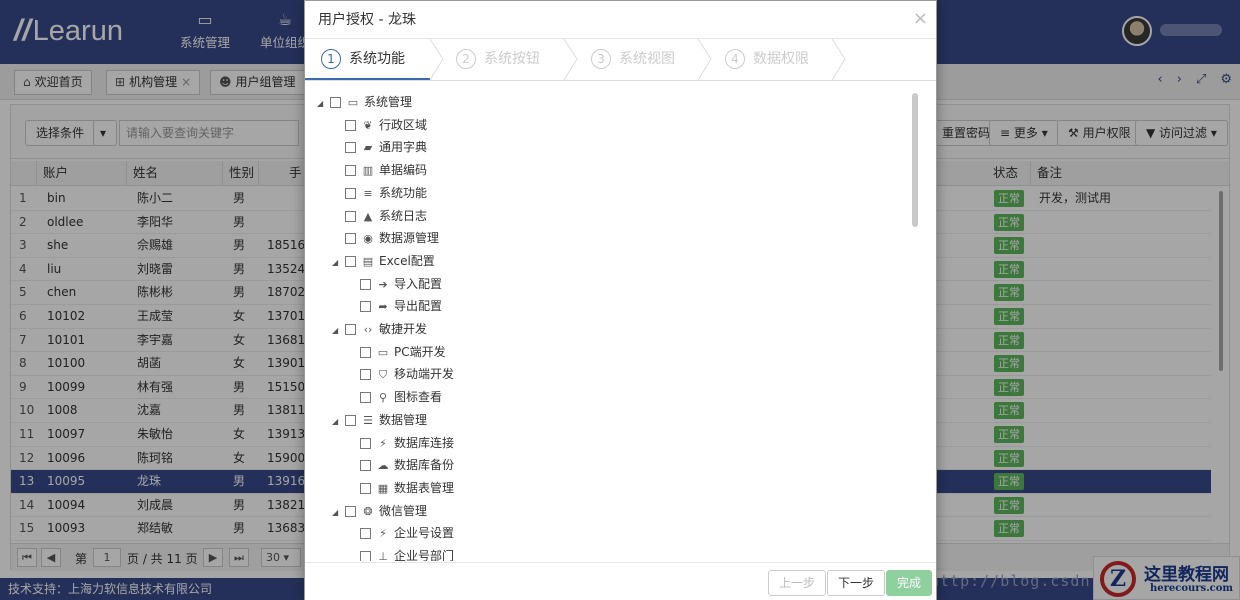 The width and height of the screenshot is (1240, 600). I want to click on tree-node: ➔ 导入配置, so click(394, 284).